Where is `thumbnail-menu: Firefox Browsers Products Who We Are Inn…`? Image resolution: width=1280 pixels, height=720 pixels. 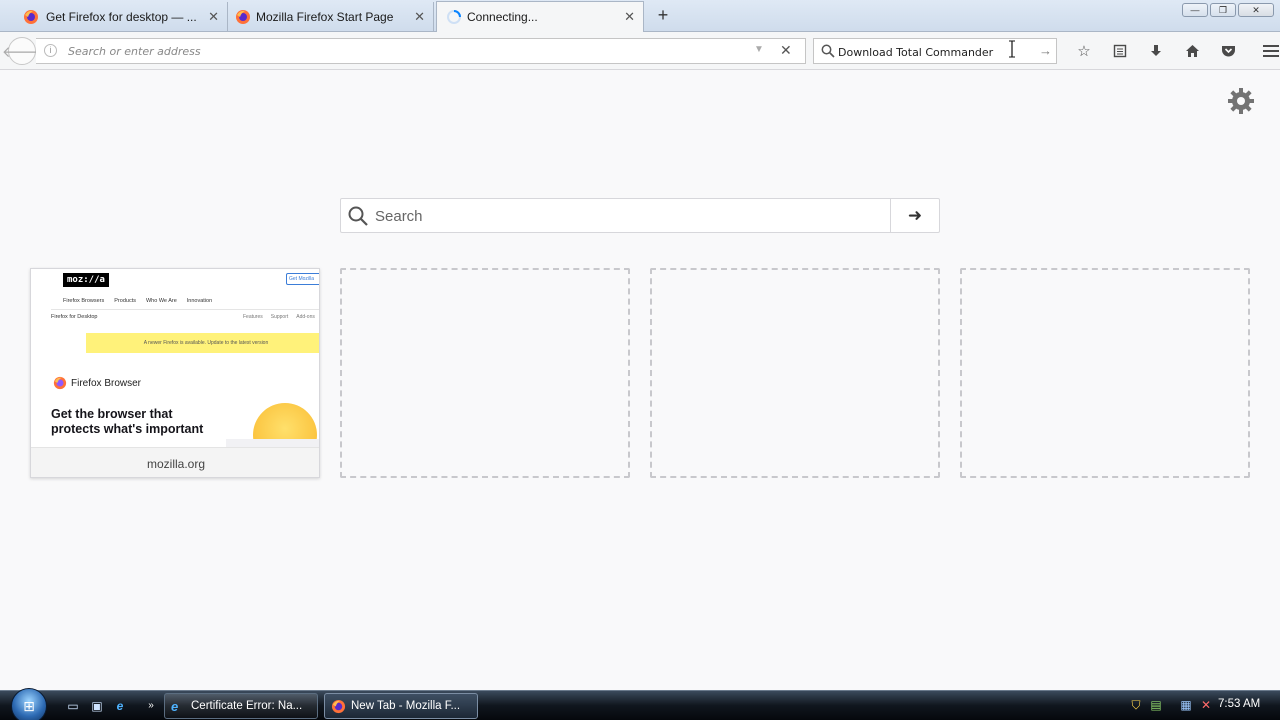
thumbnail-menu: Firefox Browsers Products Who We Are Inn… is located at coordinates (137, 301).